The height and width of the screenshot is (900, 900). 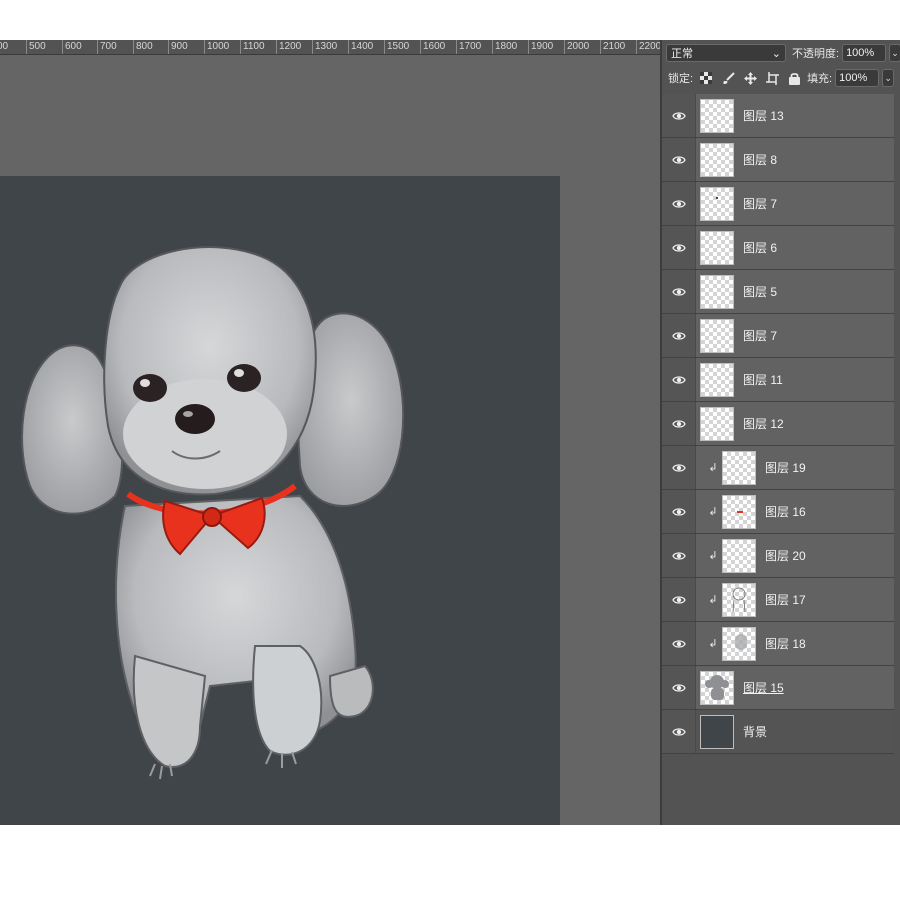 I want to click on layer-name: 图层 16, so click(x=785, y=511).